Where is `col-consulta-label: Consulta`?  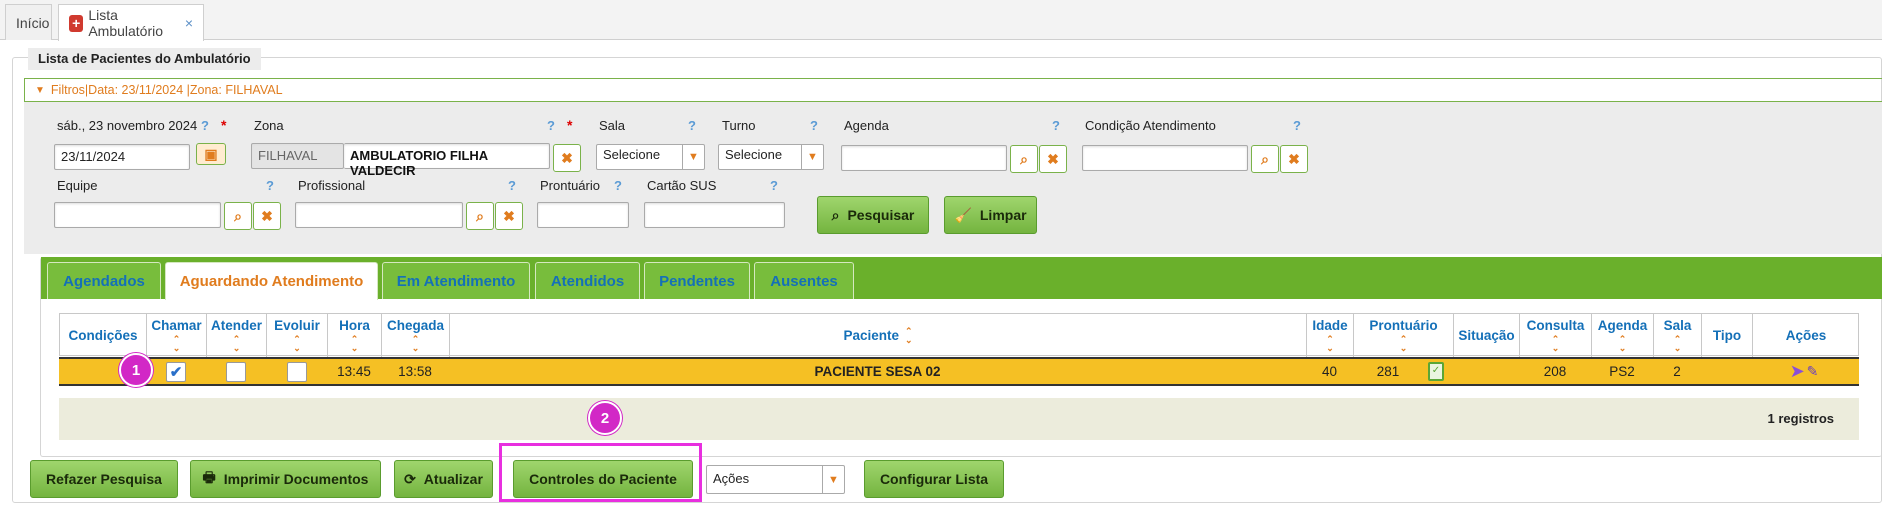
col-consulta-label: Consulta is located at coordinates (1555, 325).